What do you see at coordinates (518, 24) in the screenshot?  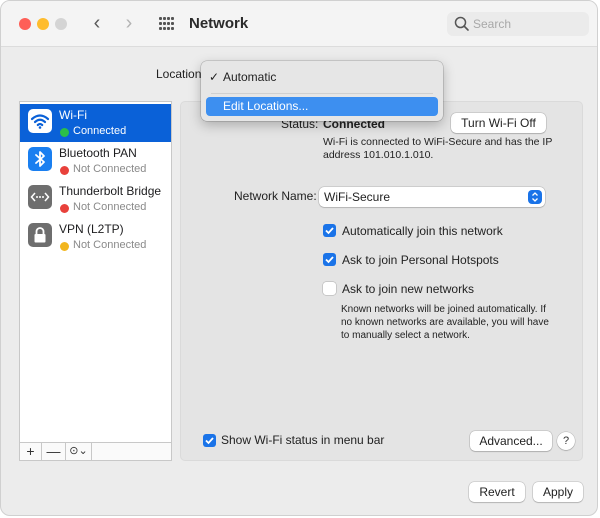 I see `search-field: Search` at bounding box center [518, 24].